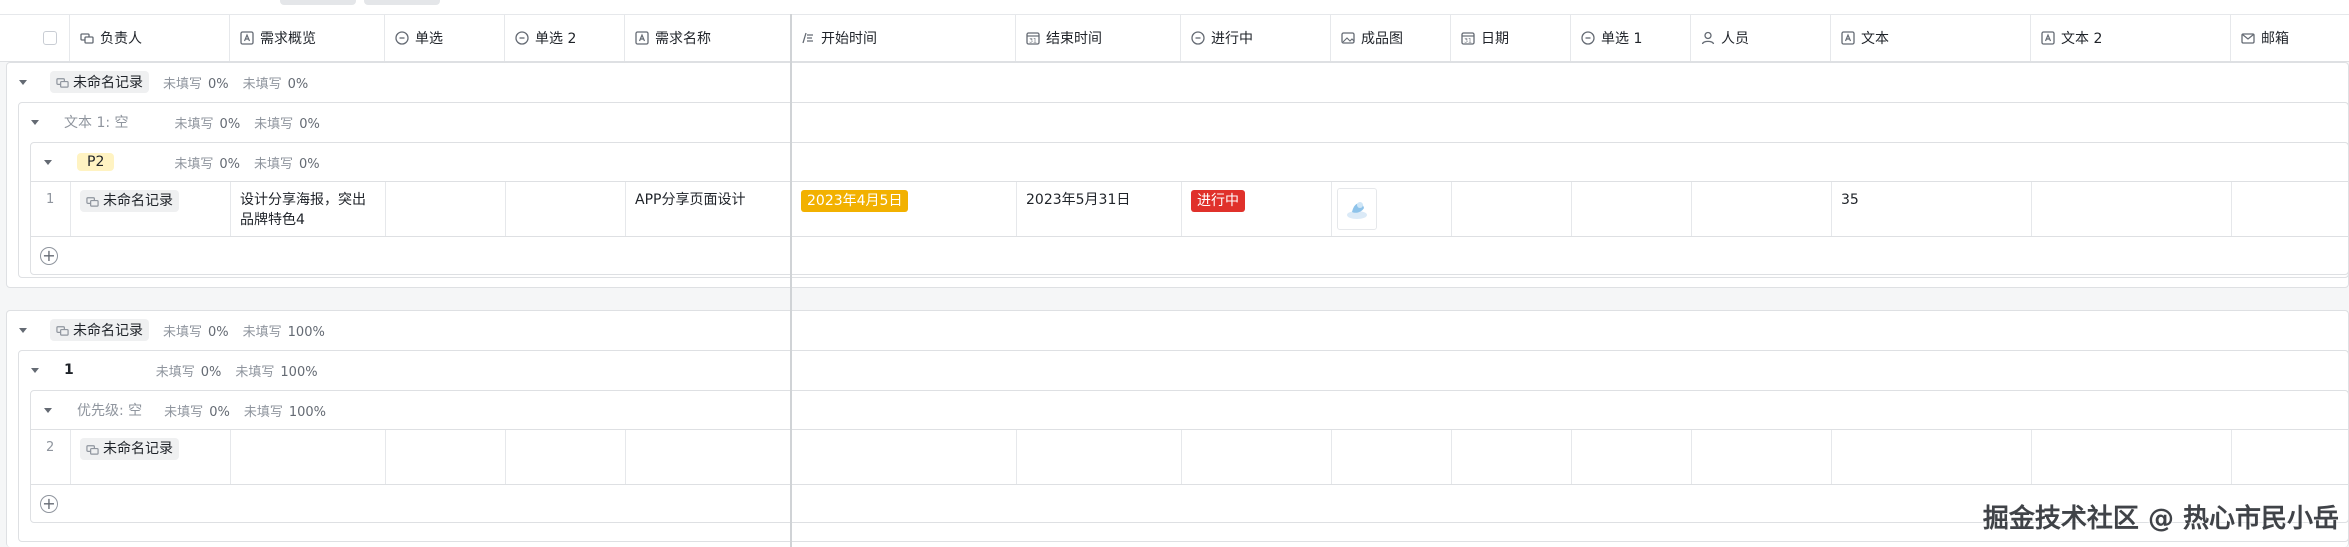 The width and height of the screenshot is (2349, 547). What do you see at coordinates (1761, 38) in the screenshot?
I see `column-header-person: 人员` at bounding box center [1761, 38].